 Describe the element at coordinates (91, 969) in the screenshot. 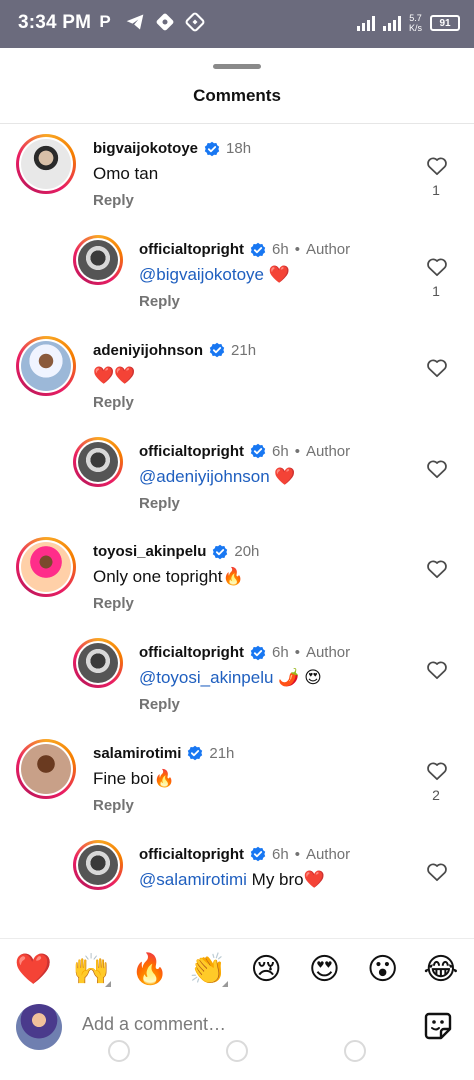

I see `emoji-raising-hands: 🙌` at that location.